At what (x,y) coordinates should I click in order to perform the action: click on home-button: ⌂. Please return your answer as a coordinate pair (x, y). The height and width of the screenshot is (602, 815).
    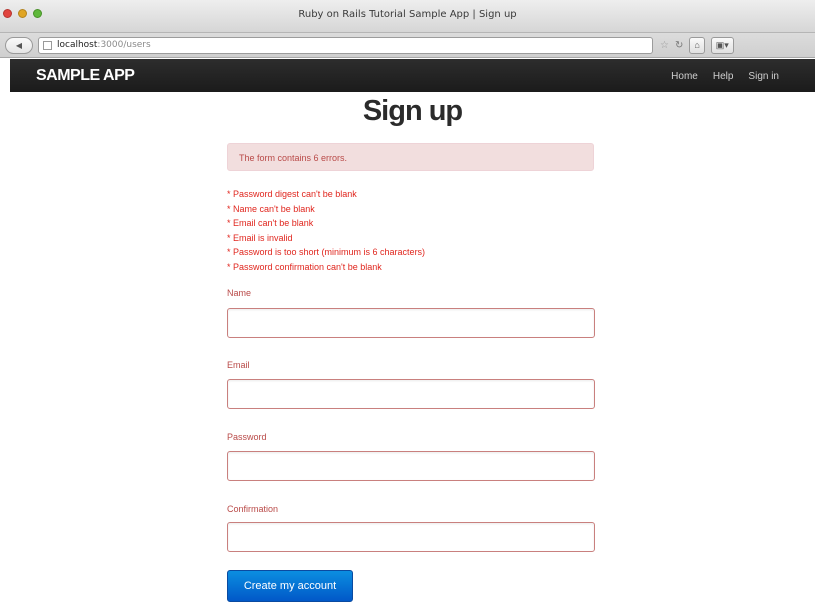
    Looking at the image, I should click on (697, 45).